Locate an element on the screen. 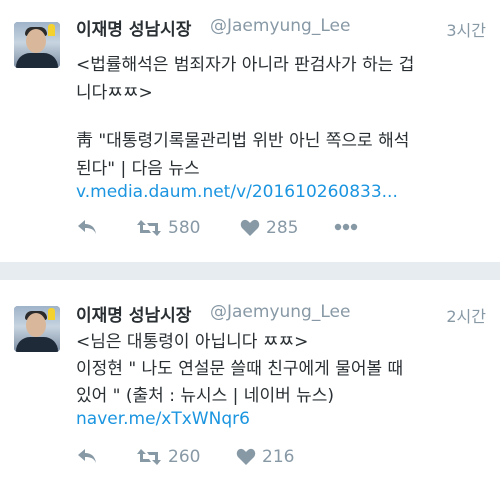  tweet-text-line: <님은 대통령이 아닙니다 ㅉㅉ> is located at coordinates (192, 342).